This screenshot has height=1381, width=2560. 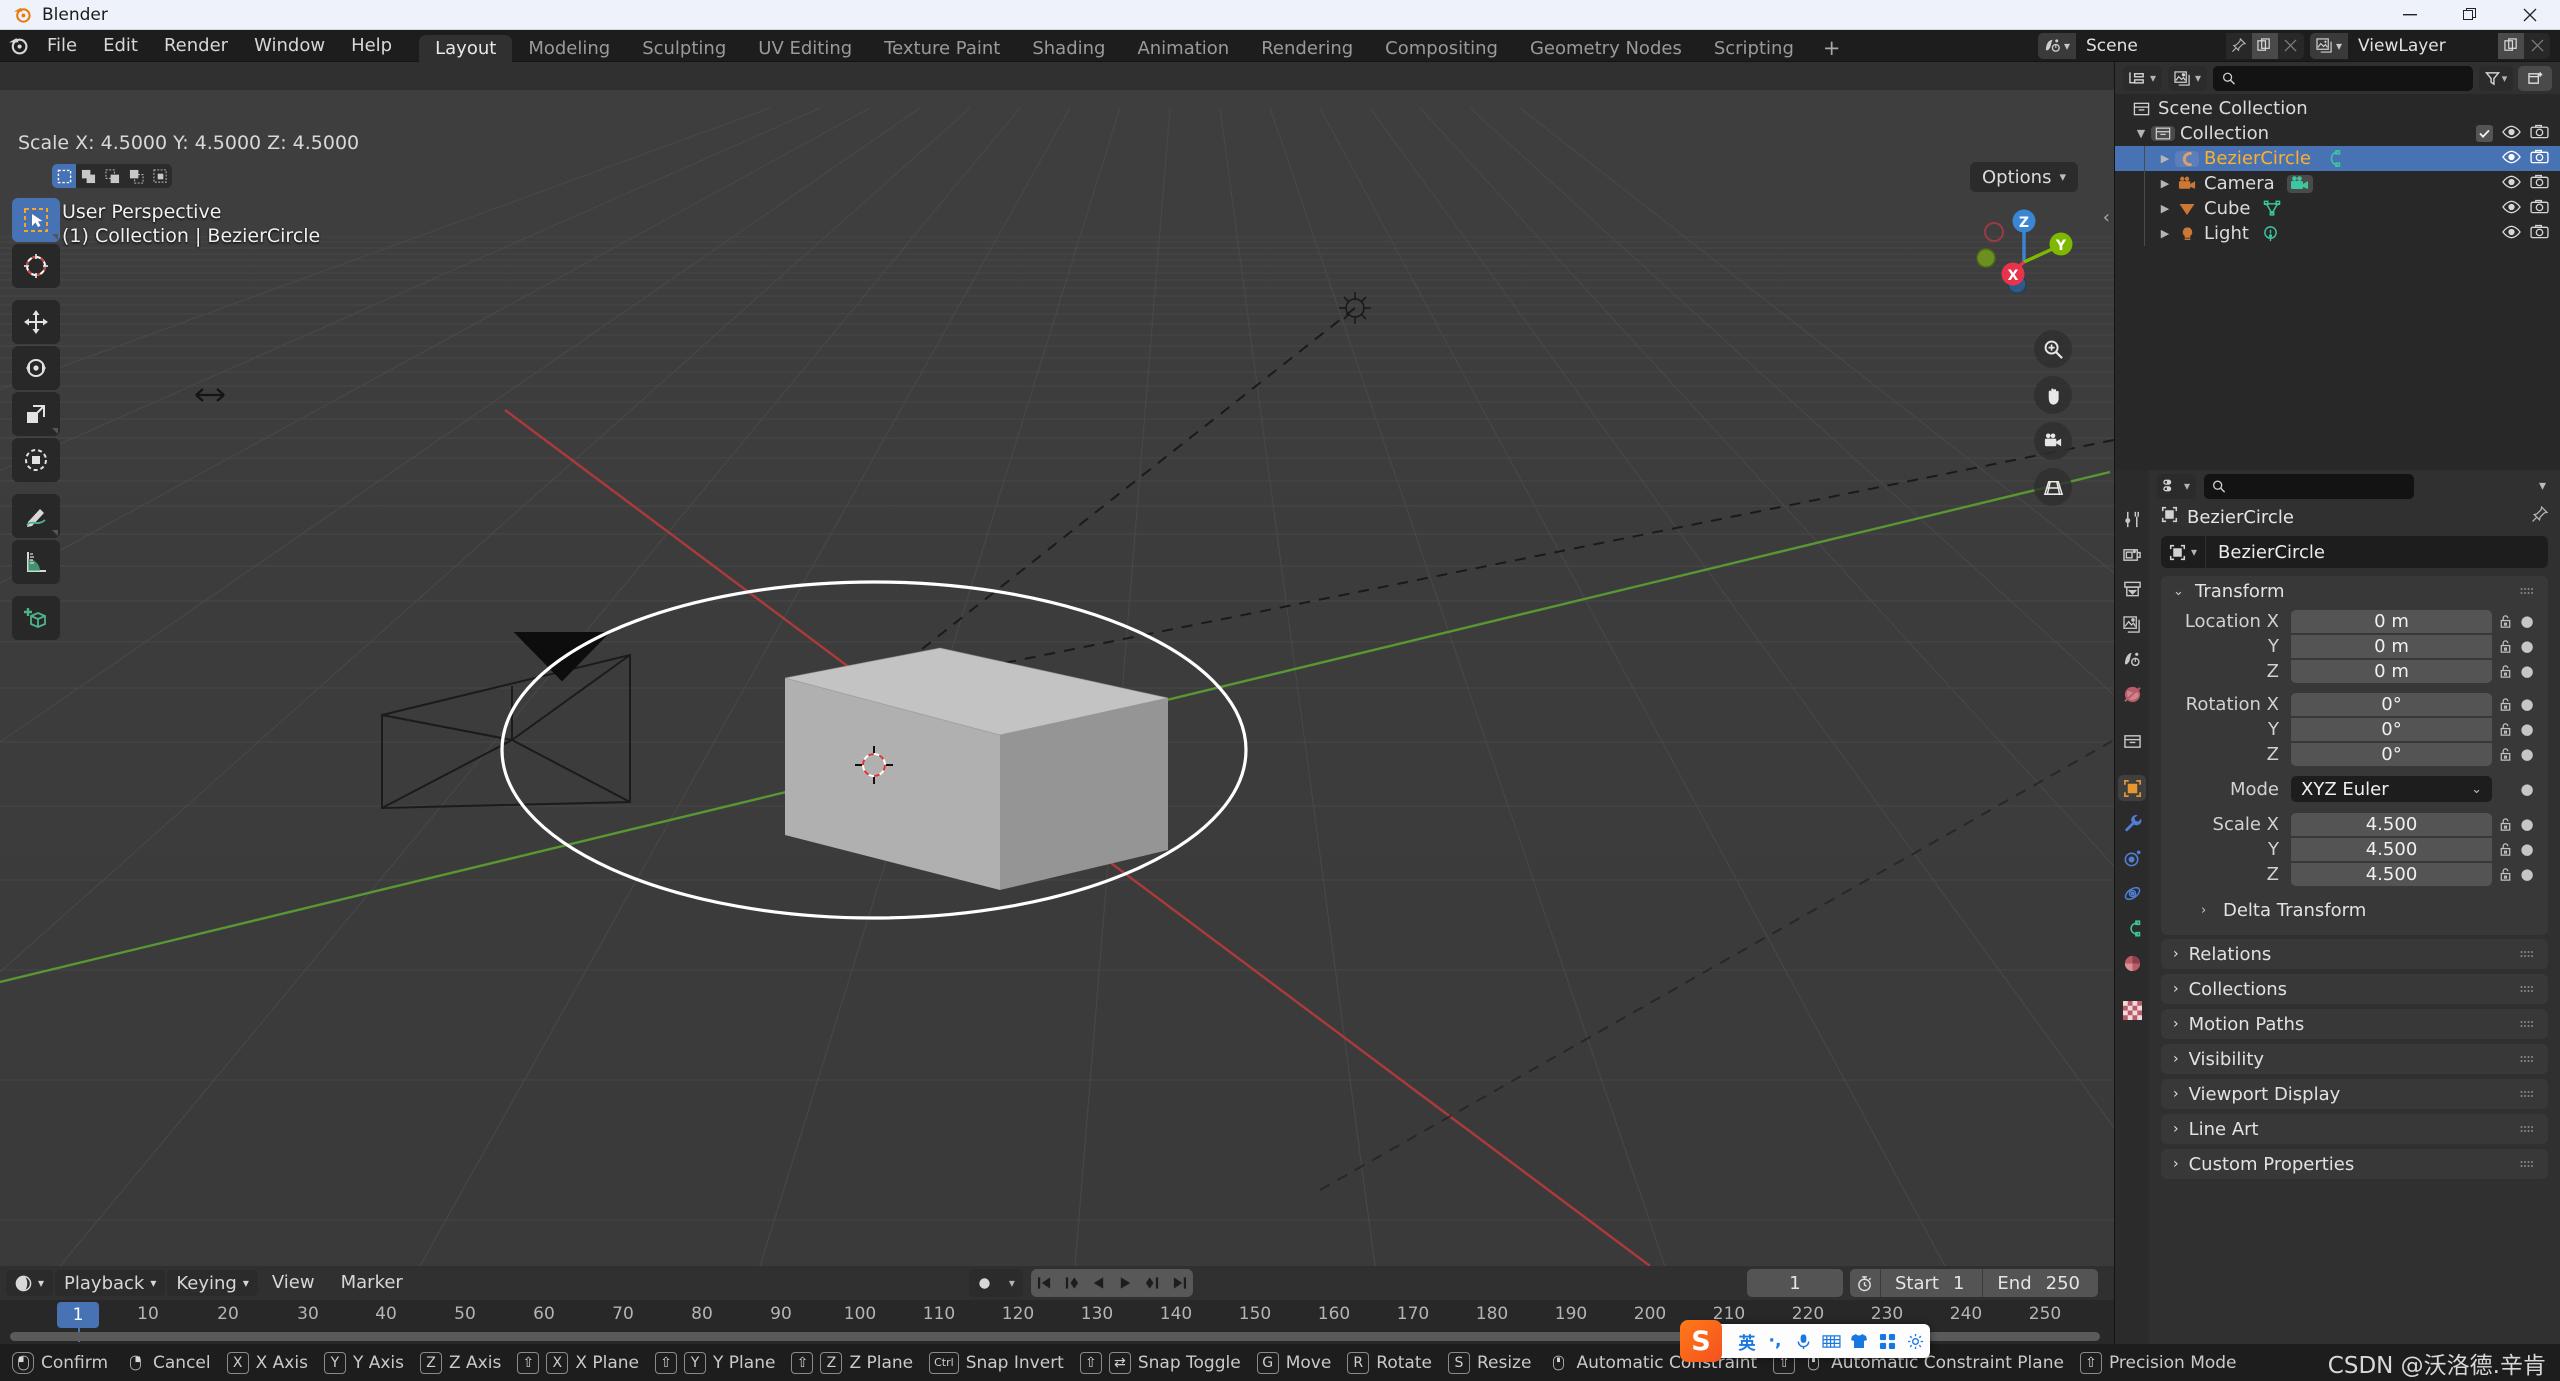 I want to click on properties-editor-icon: ▾, so click(x=2177, y=486).